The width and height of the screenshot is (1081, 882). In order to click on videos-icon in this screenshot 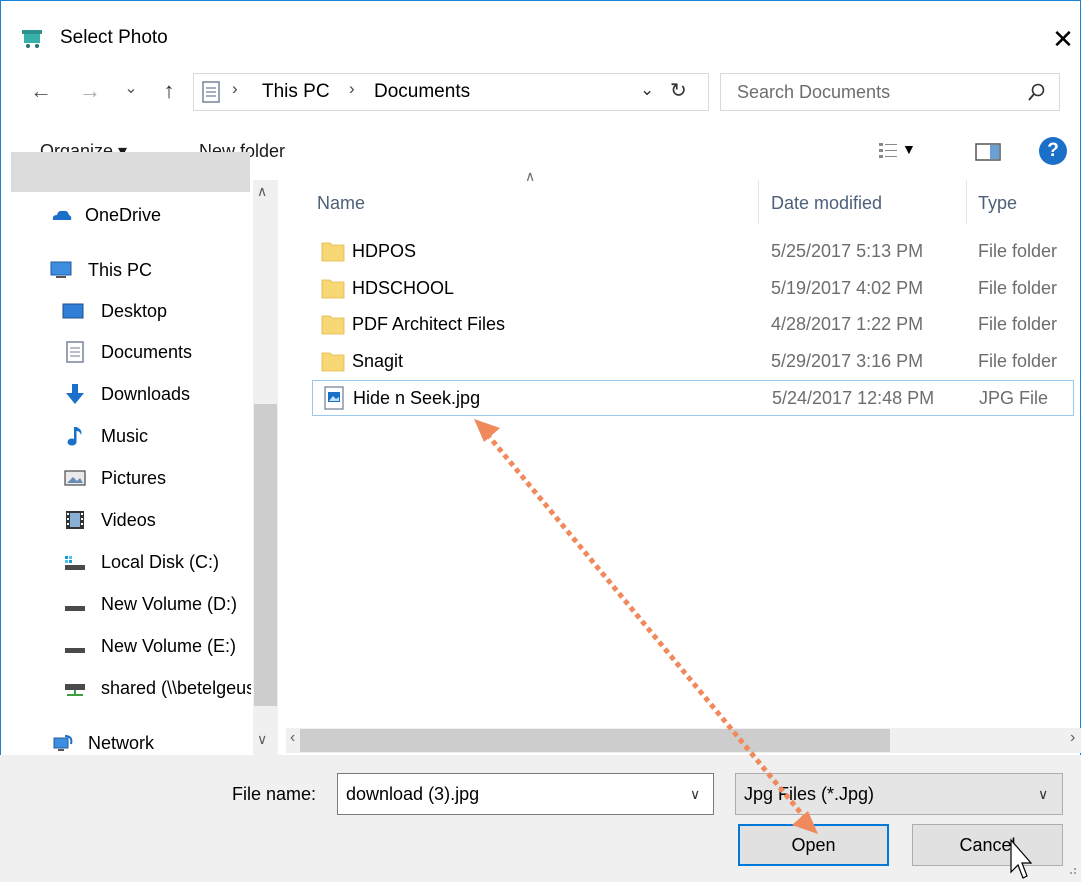, I will do `click(75, 520)`.